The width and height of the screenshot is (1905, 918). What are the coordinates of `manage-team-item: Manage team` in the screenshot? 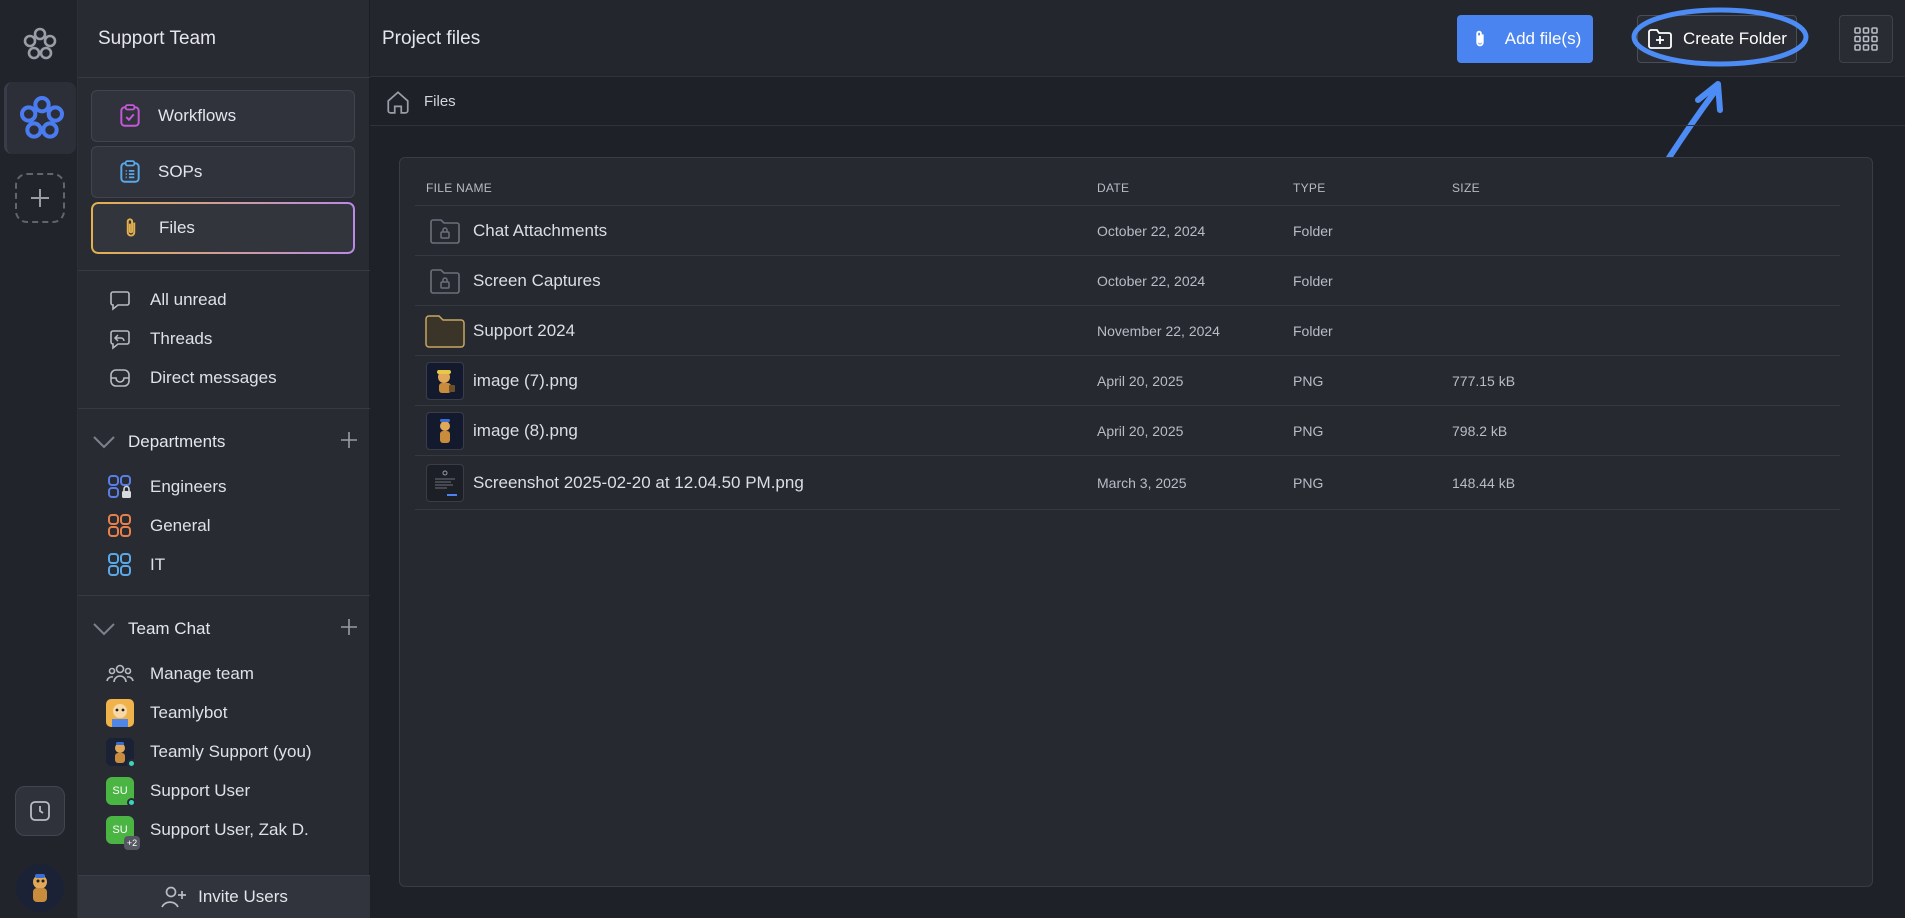 It's located at (180, 674).